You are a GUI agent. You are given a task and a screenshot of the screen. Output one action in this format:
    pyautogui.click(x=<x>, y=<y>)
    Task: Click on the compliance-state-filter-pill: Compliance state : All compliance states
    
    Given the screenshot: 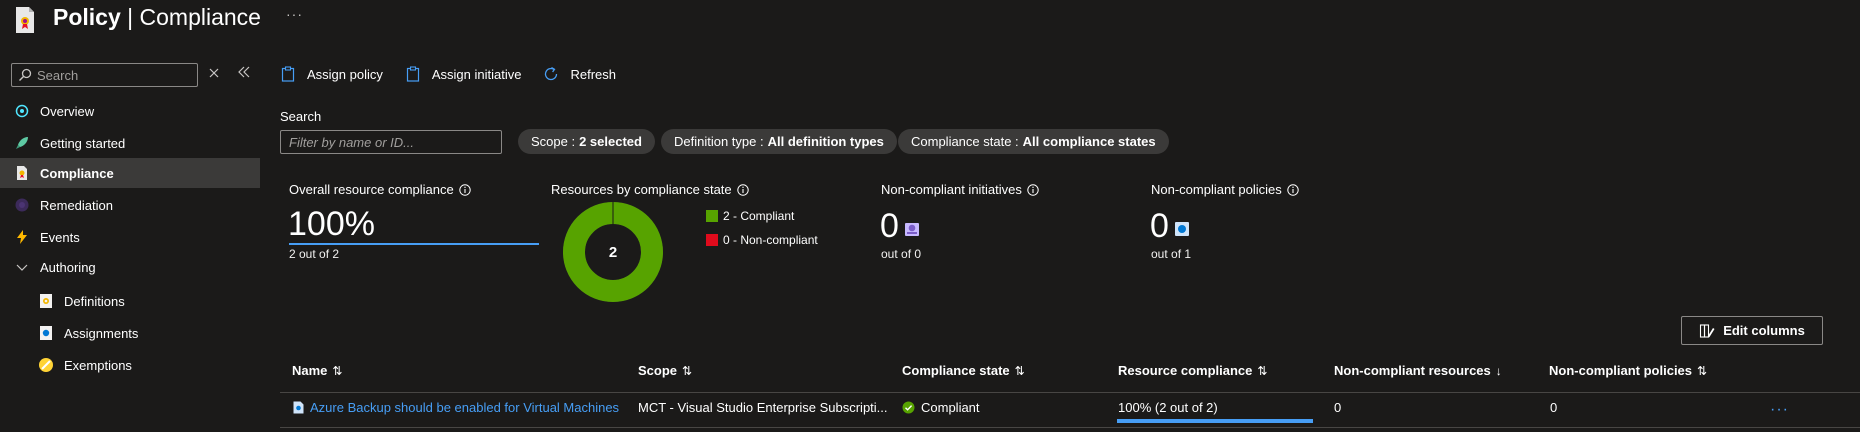 What is the action you would take?
    pyautogui.click(x=1033, y=141)
    